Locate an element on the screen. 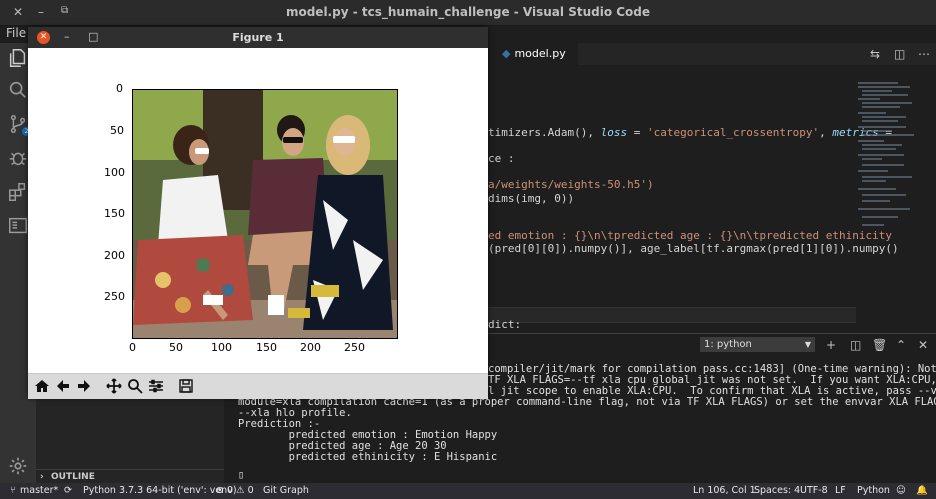 The height and width of the screenshot is (499, 936). debug-icon is located at coordinates (18, 159).